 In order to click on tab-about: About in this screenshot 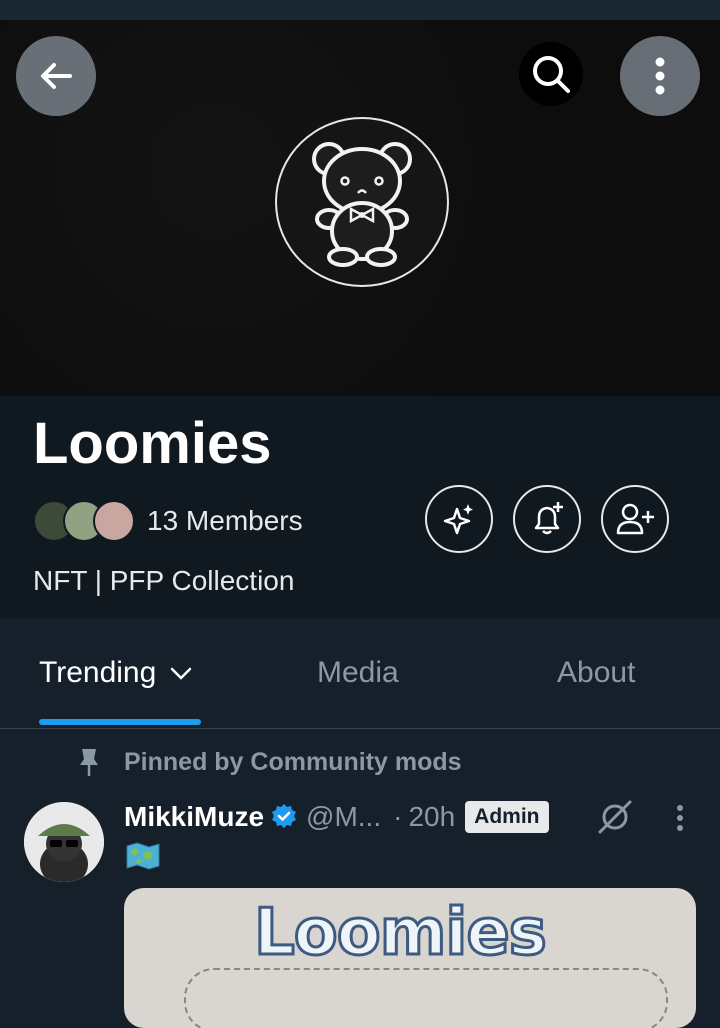, I will do `click(596, 673)`.